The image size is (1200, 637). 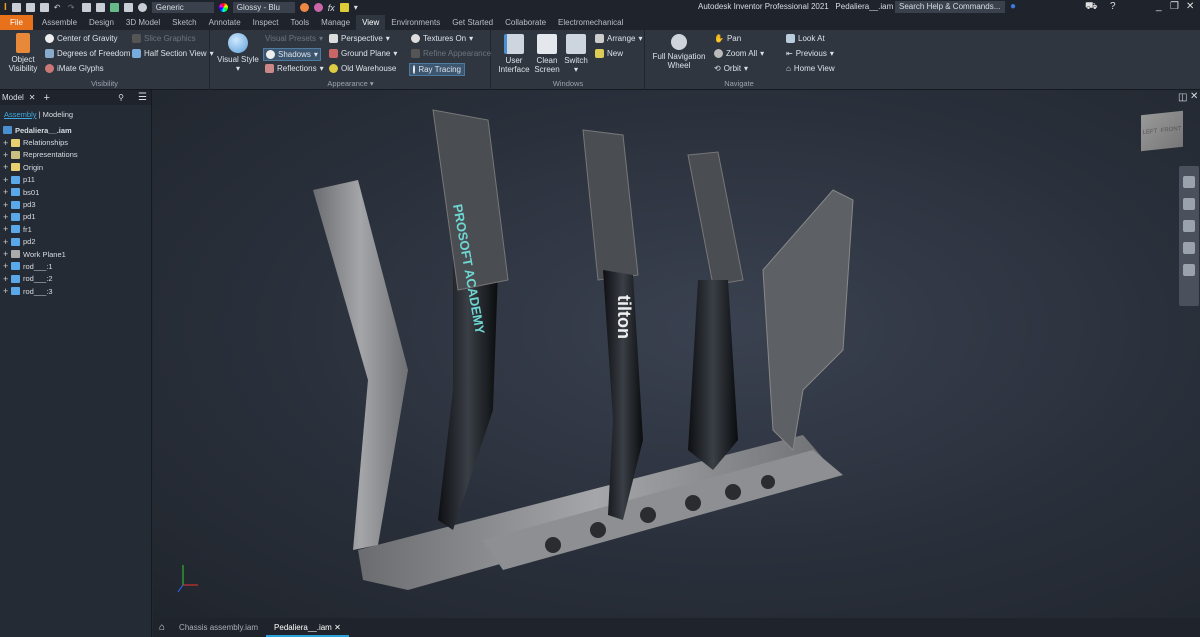 What do you see at coordinates (371, 22) in the screenshot?
I see `tab-view: View` at bounding box center [371, 22].